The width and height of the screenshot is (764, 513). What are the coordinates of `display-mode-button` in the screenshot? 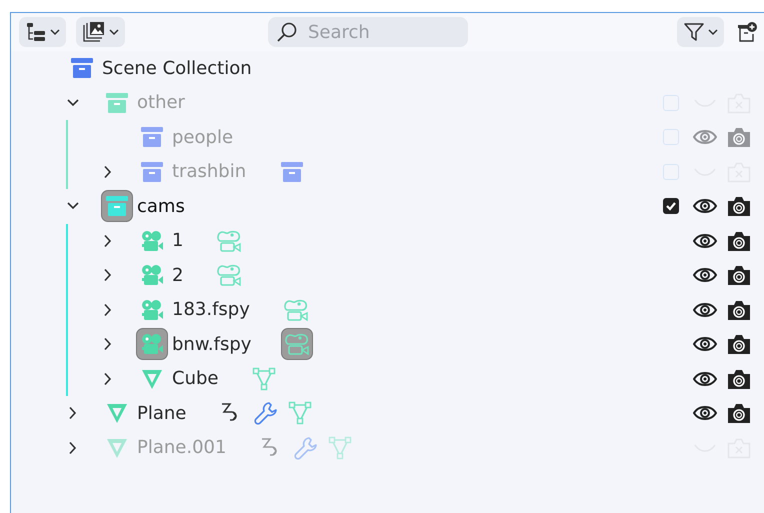 It's located at (42, 32).